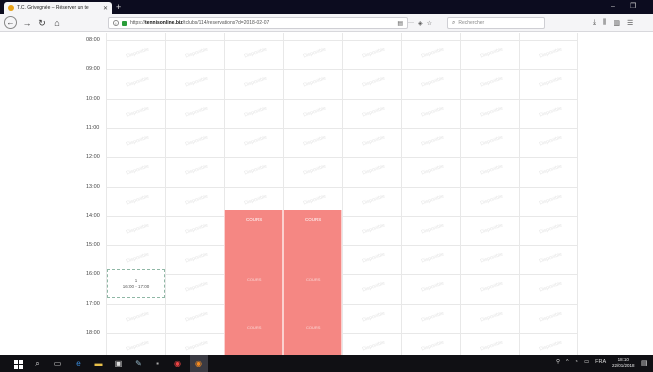  What do you see at coordinates (558, 362) in the screenshot?
I see `people-icon: ⚲` at bounding box center [558, 362].